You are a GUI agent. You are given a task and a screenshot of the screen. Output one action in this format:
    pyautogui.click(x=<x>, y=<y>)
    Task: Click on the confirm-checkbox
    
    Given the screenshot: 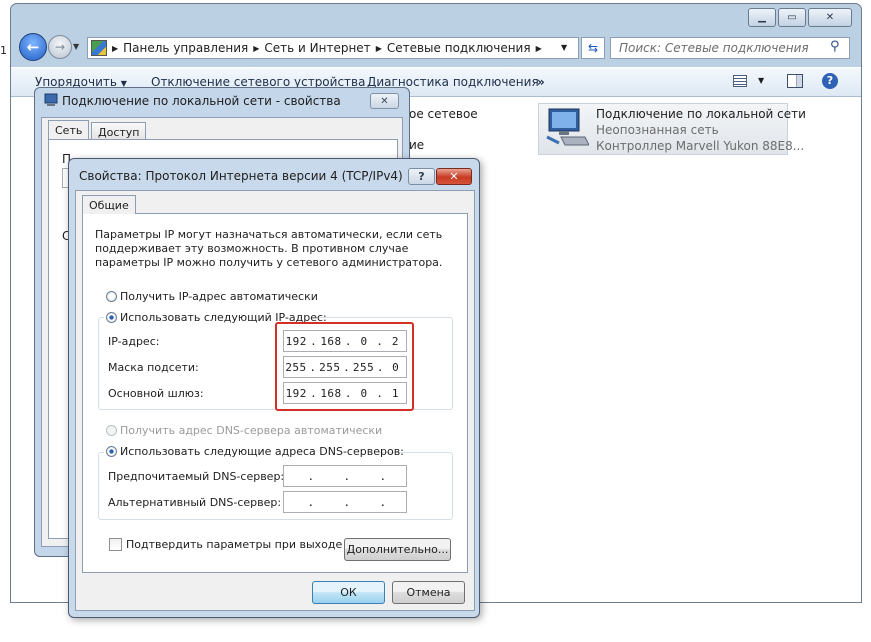 What is the action you would take?
    pyautogui.click(x=115, y=544)
    